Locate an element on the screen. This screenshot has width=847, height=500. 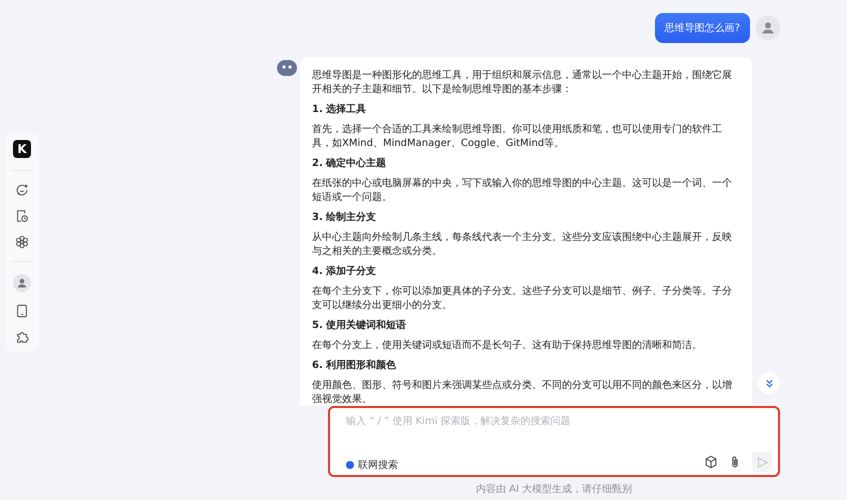
answer-paragraph: 在每个分支上，使用关键词或短语而不是长句子。这有助于保持思维导图的清晰和简洁。 is located at coordinates (507, 346).